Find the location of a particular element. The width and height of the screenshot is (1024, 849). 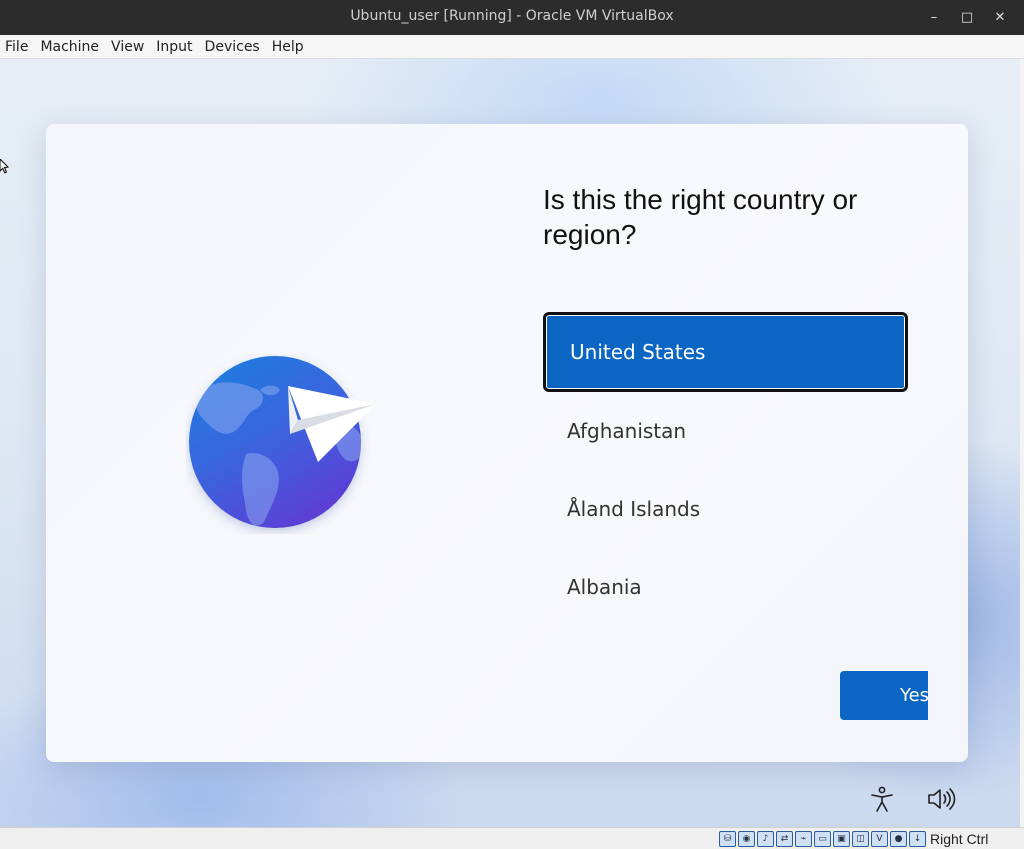

country-item-united-states: United States is located at coordinates (725, 352).